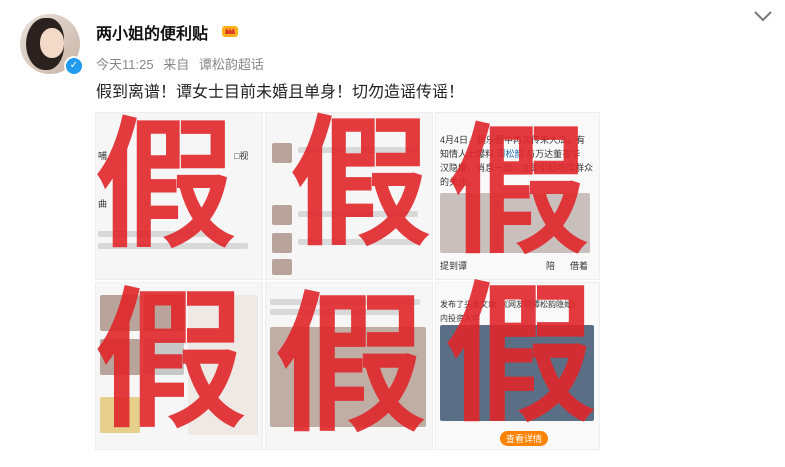 The height and width of the screenshot is (467, 785). I want to click on post-text: 假到离谱！谭女士目前未婚且单身！切勿造谣传谣！, so click(280, 92).